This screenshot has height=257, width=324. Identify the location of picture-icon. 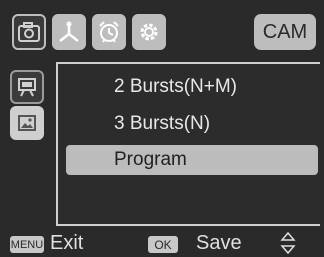
(27, 123).